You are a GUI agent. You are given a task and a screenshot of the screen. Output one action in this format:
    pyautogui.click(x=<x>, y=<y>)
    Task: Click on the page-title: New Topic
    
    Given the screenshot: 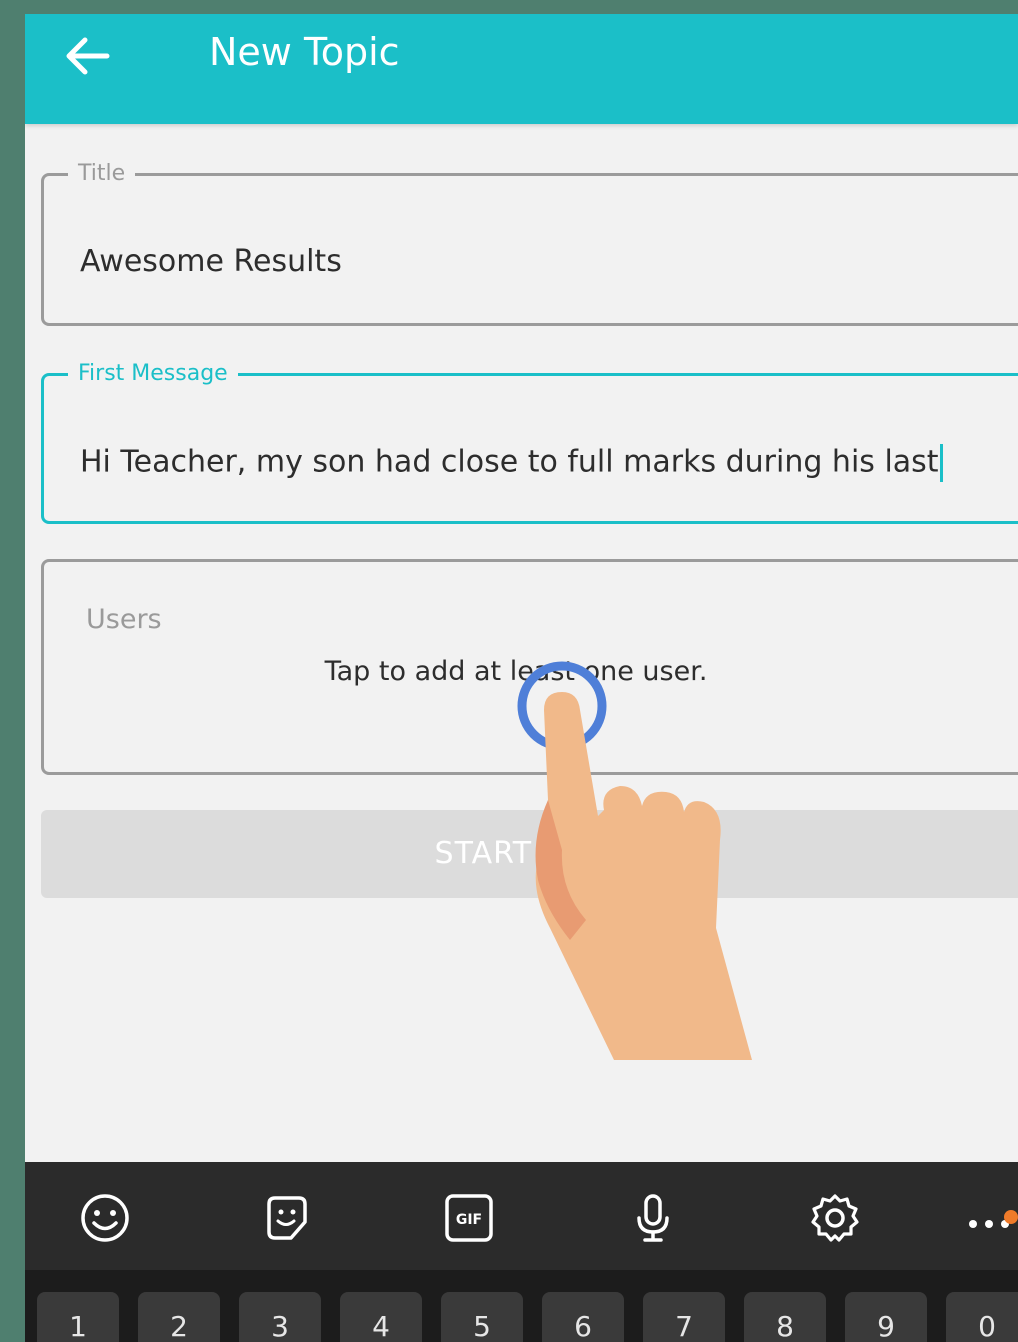 What is the action you would take?
    pyautogui.click(x=304, y=52)
    